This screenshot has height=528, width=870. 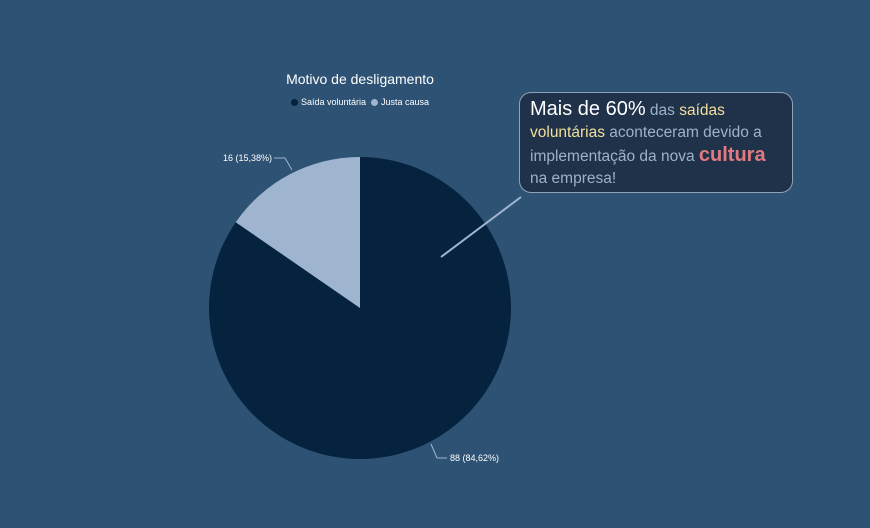 What do you see at coordinates (662, 110) in the screenshot?
I see `callout-text-1: das` at bounding box center [662, 110].